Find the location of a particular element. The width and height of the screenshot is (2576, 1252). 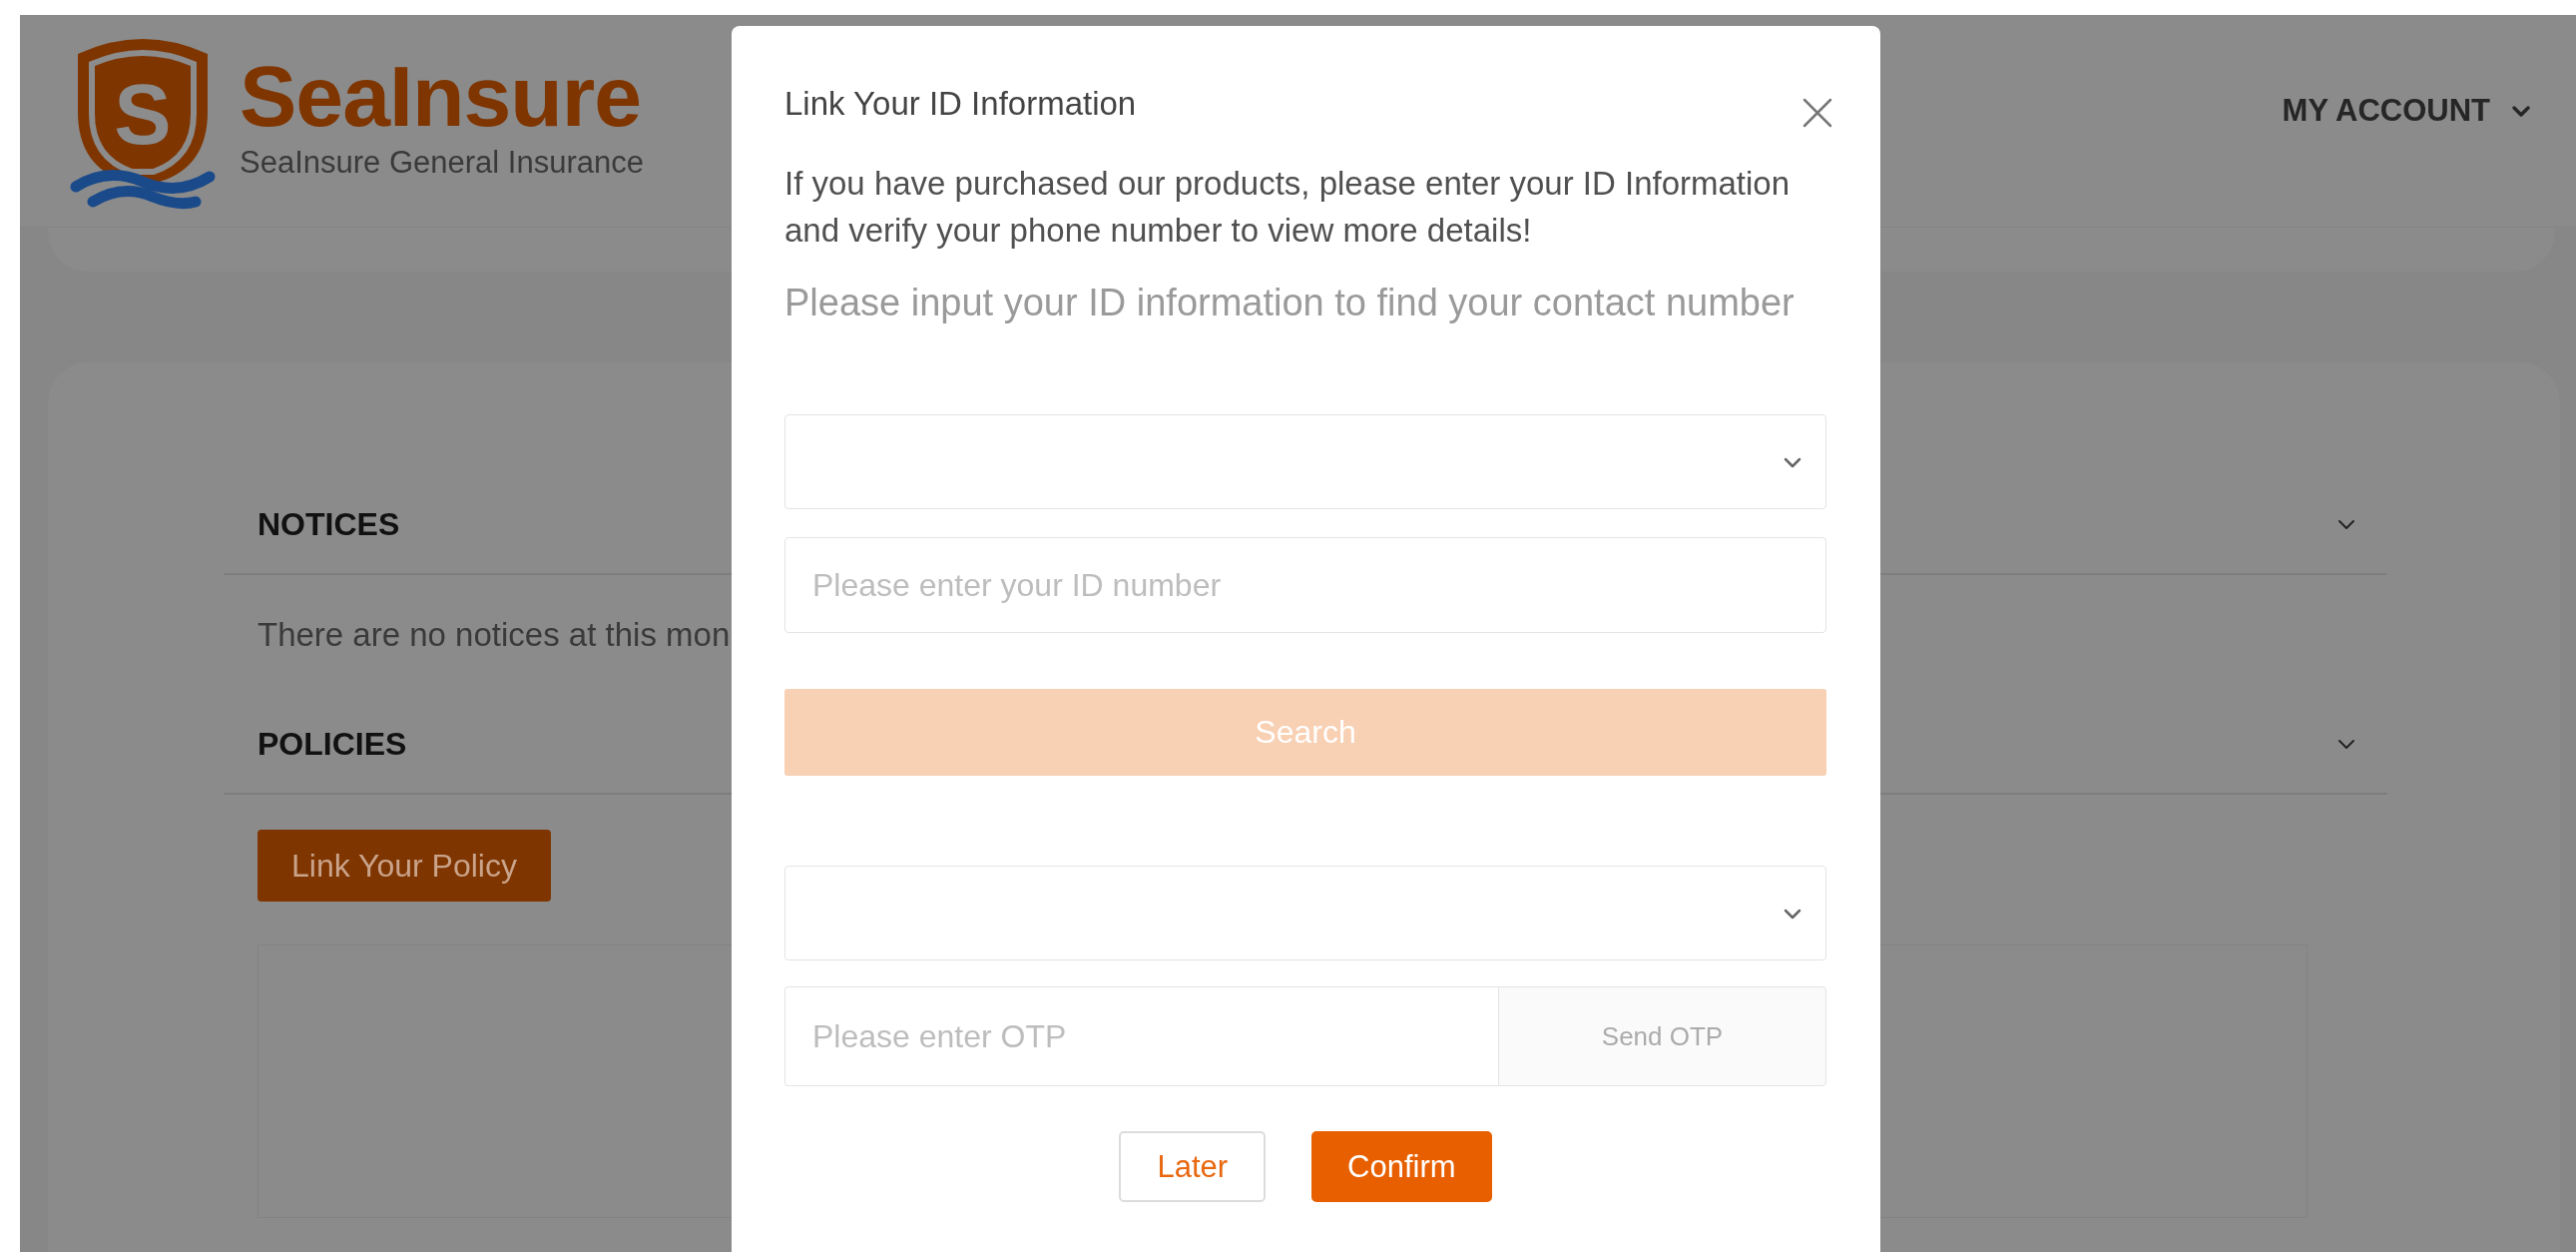

link-policy-button: Link Your Policy is located at coordinates (405, 866).